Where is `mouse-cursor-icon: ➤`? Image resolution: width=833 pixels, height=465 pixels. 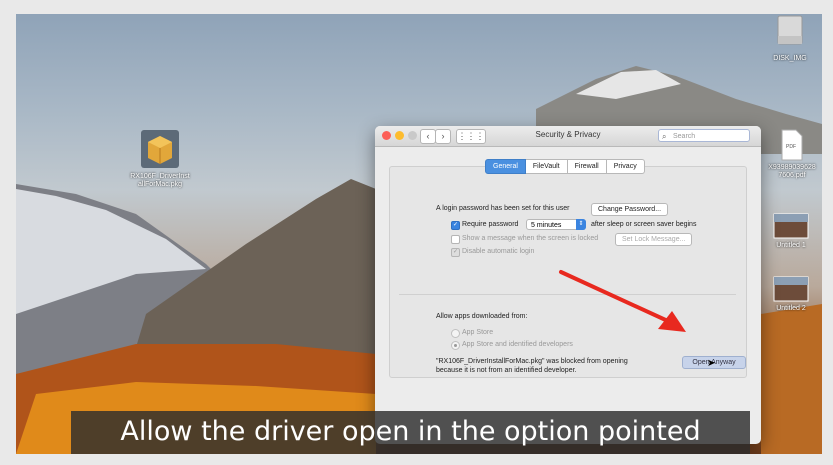
mouse-cursor-icon: ➤ is located at coordinates (711, 363).